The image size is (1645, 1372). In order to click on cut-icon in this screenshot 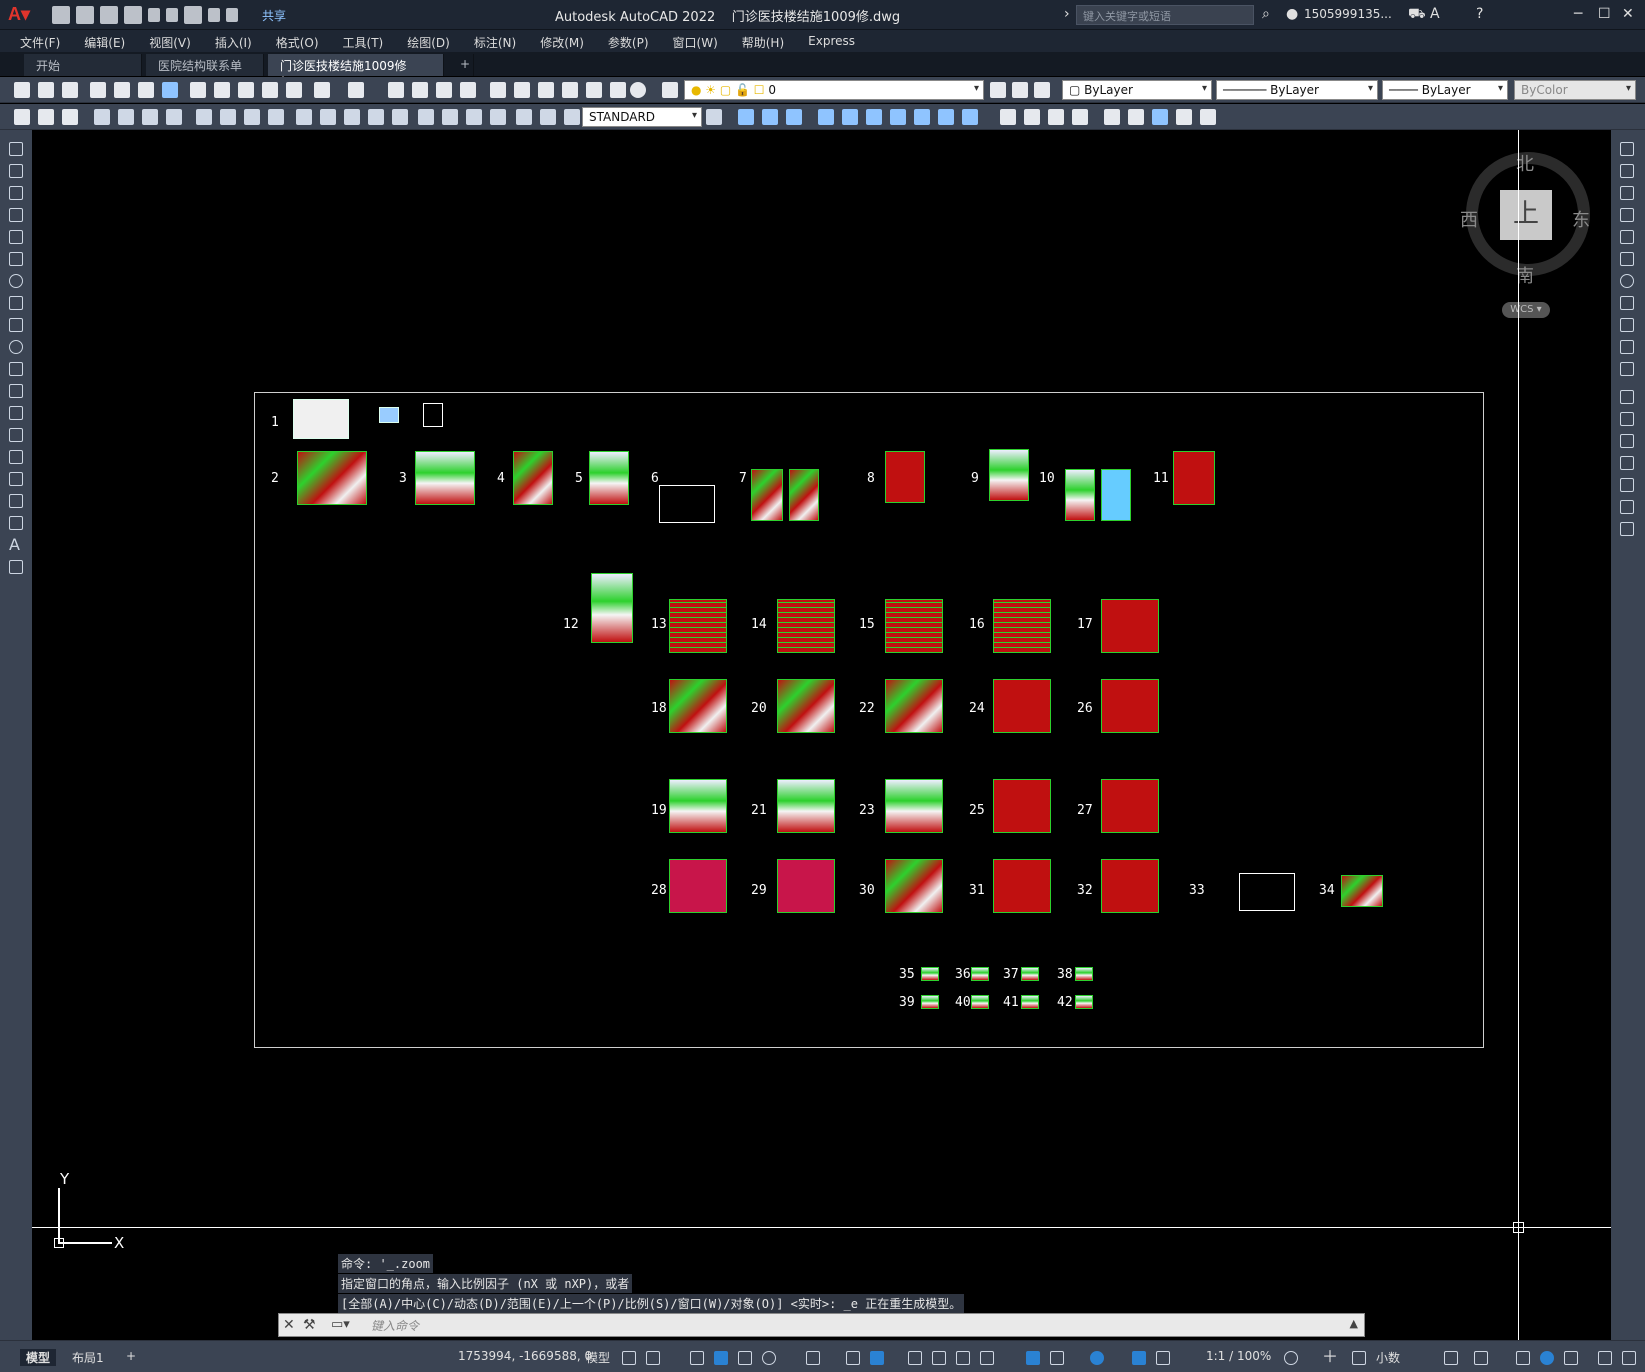, I will do `click(198, 90)`.